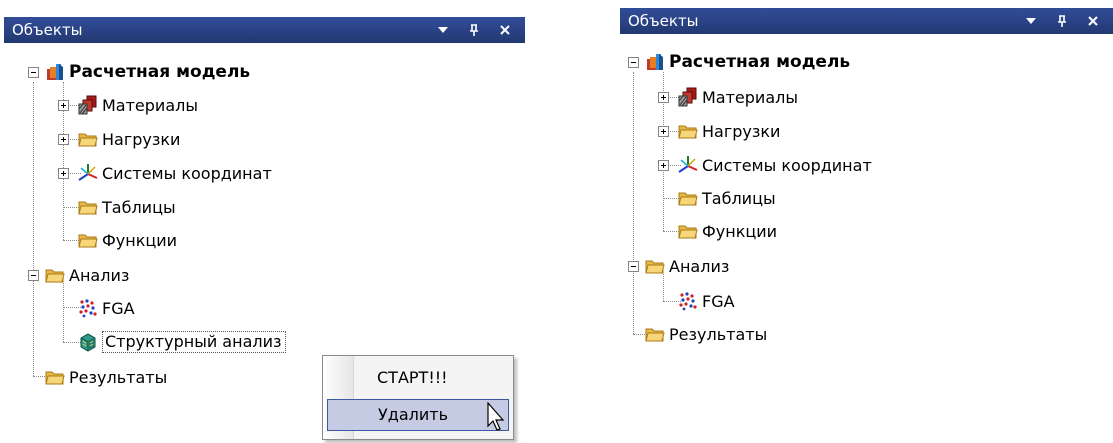 The width and height of the screenshot is (1113, 443). What do you see at coordinates (418, 397) in the screenshot?
I see `context-menu: СТАРТ!!! Удалить` at bounding box center [418, 397].